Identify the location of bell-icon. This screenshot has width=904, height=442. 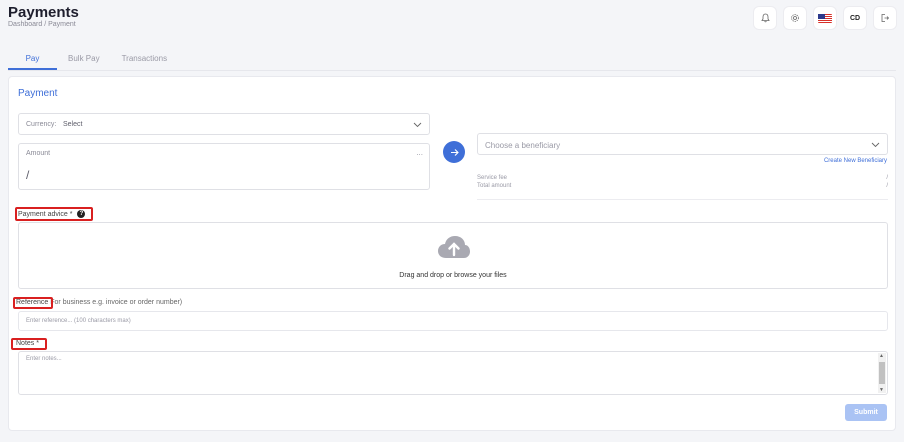
(765, 18).